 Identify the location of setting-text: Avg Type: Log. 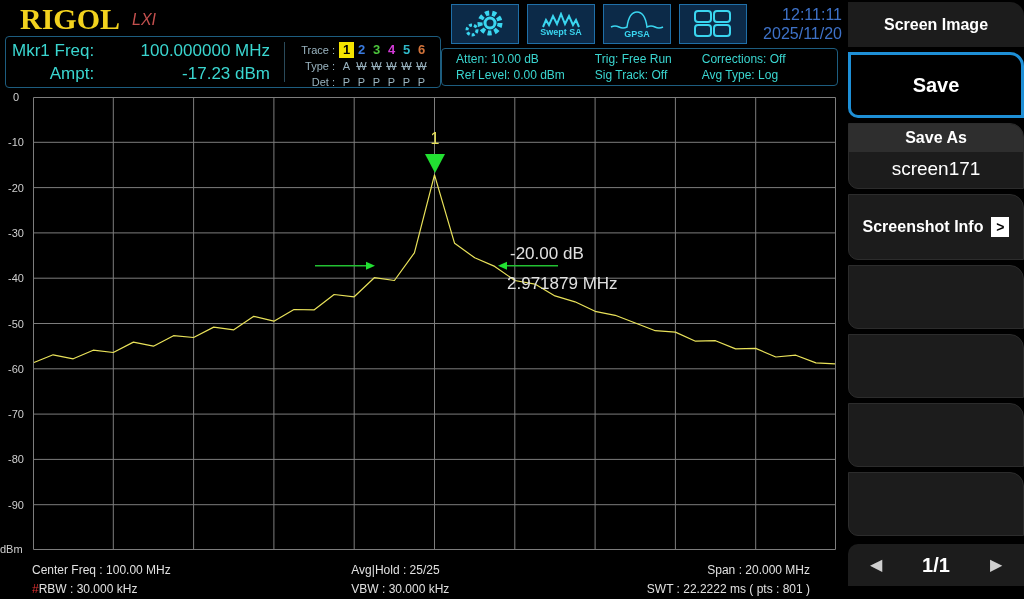
(740, 75).